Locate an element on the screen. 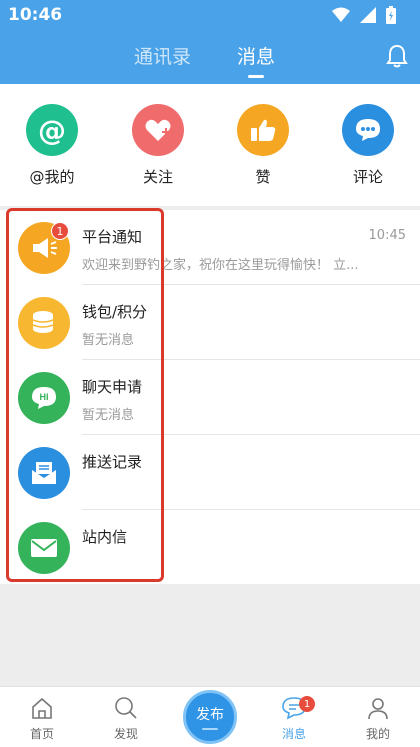 The height and width of the screenshot is (747, 420). nav-me: 我的 is located at coordinates (378, 718).